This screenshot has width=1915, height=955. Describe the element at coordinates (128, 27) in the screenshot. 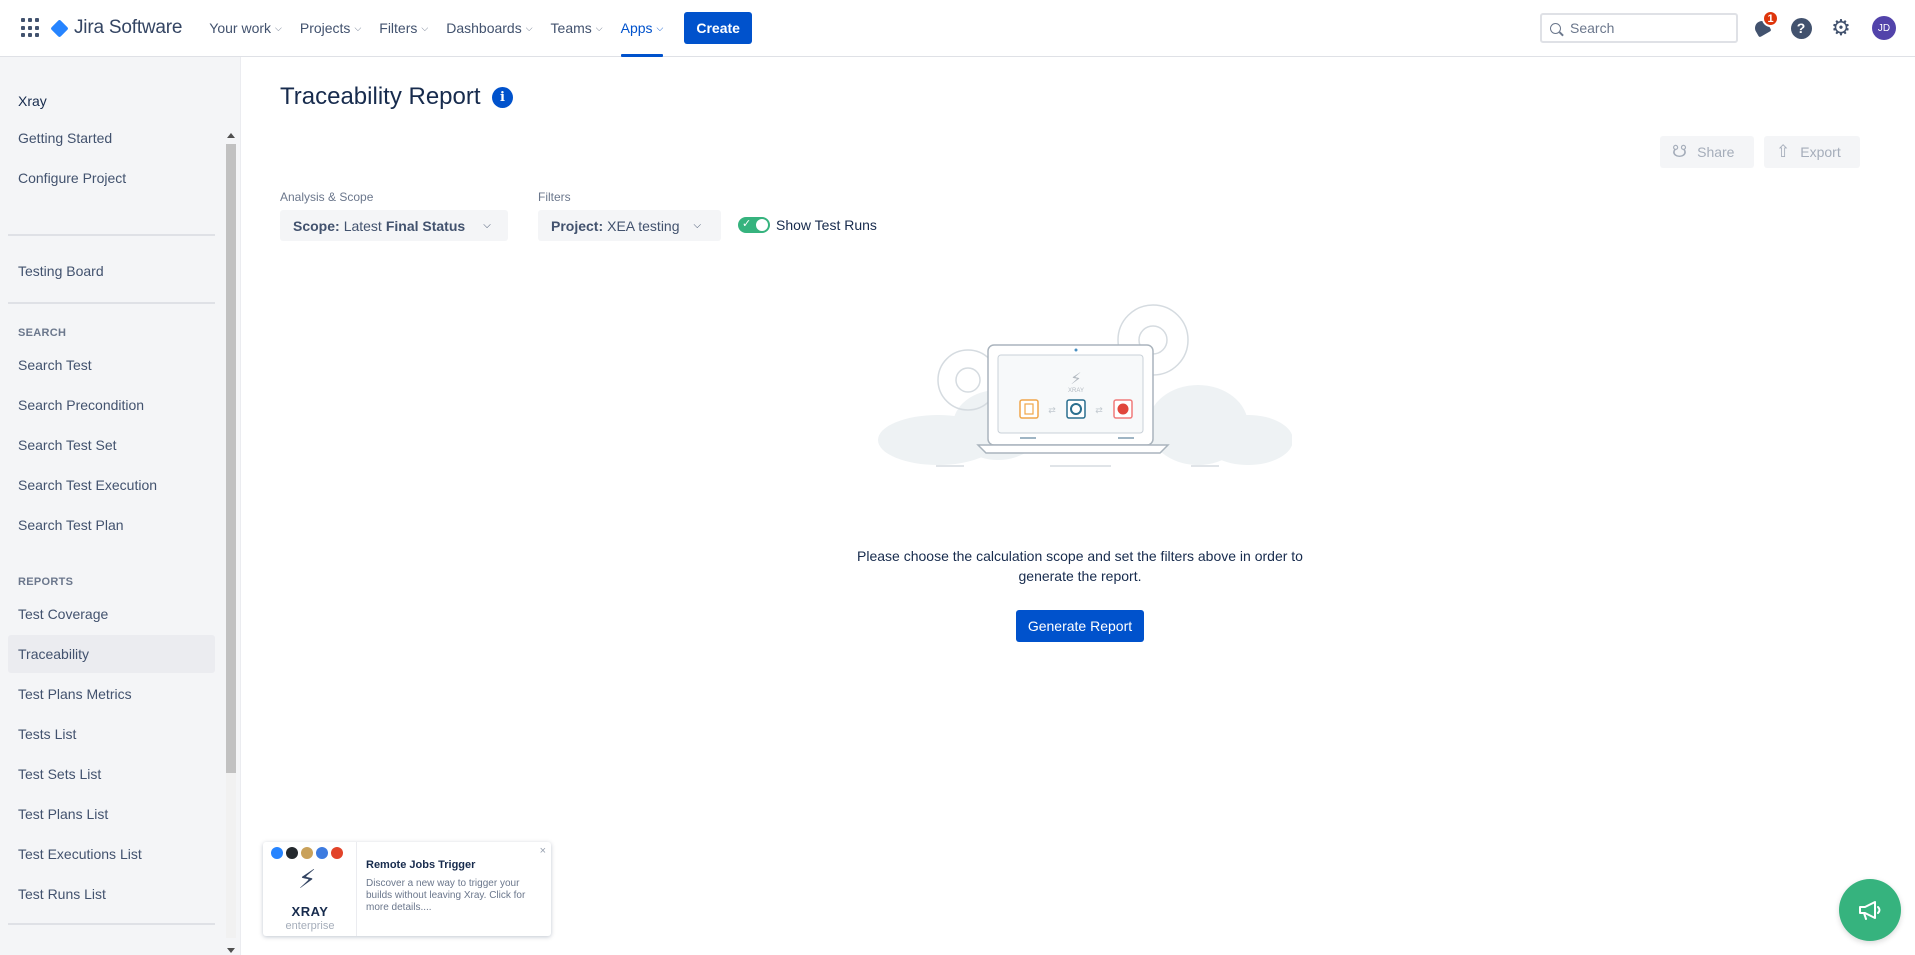

I see `logo-text: Jira Software` at that location.